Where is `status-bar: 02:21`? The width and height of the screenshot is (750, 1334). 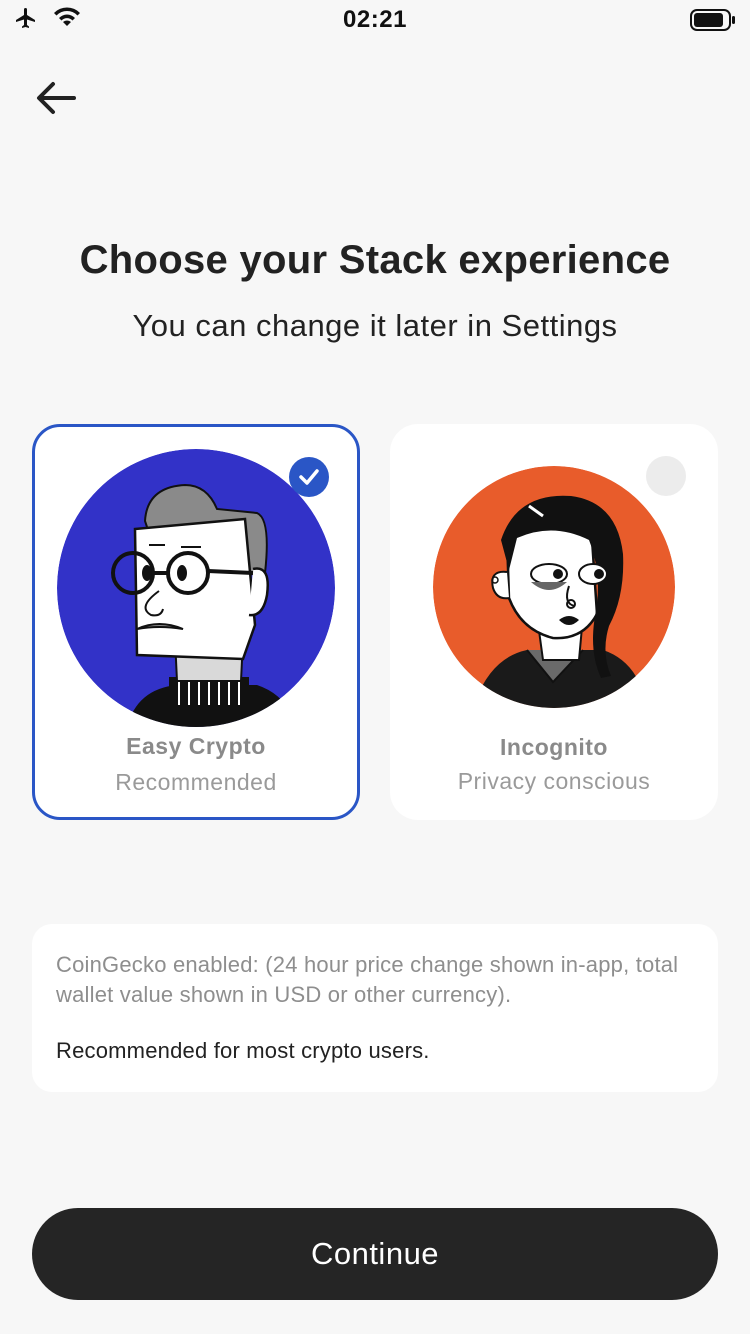
status-bar: 02:21 is located at coordinates (375, 20).